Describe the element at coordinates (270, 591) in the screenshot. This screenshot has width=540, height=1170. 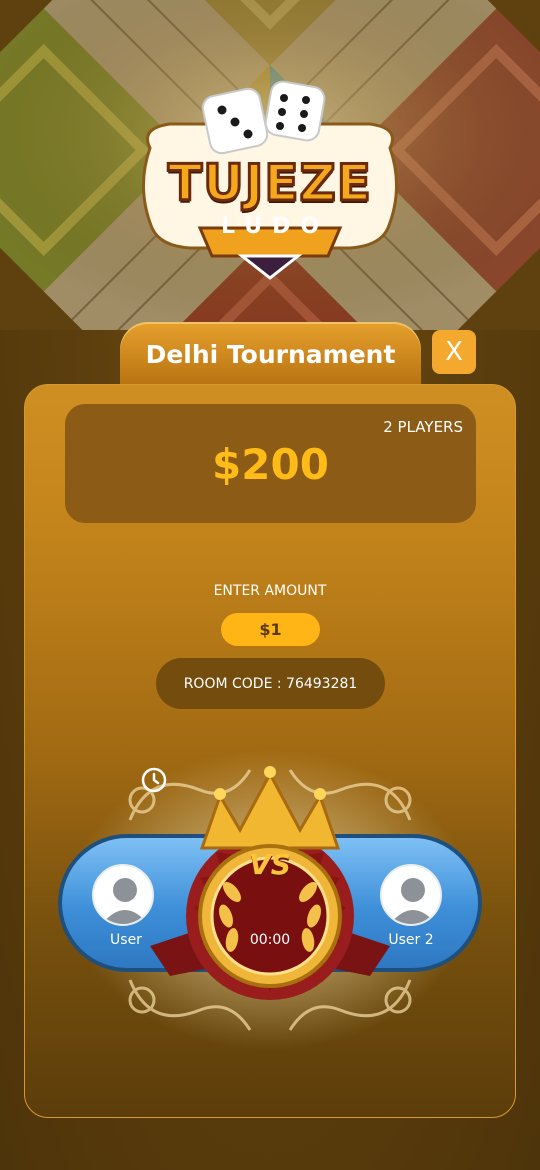
I see `enter-amount-label: ENTER AMOUNT` at that location.